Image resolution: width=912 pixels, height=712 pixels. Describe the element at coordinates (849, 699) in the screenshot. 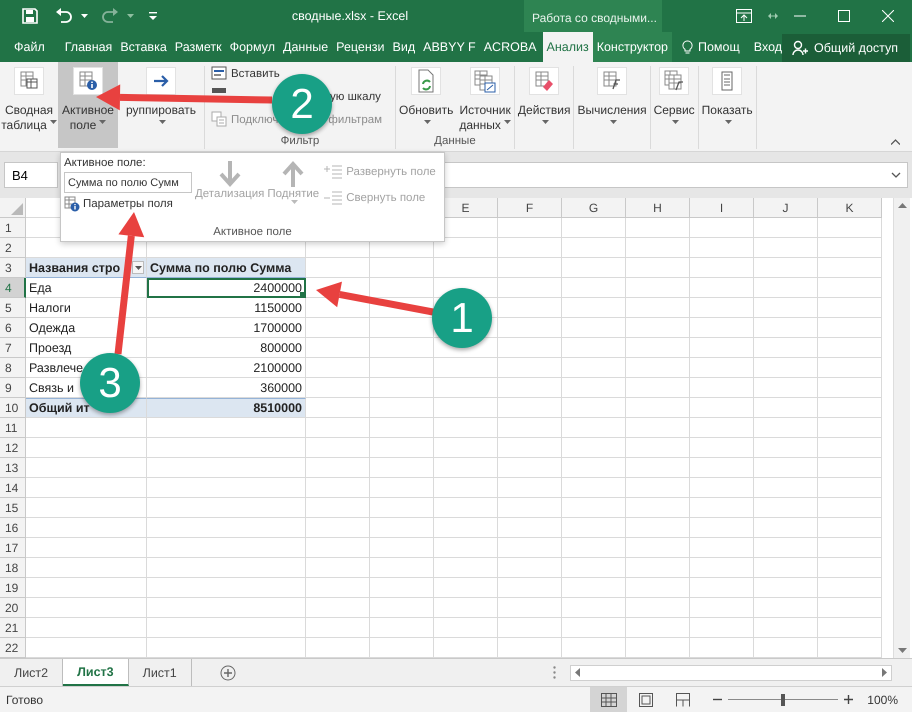

I see `zoom-in-icon` at that location.